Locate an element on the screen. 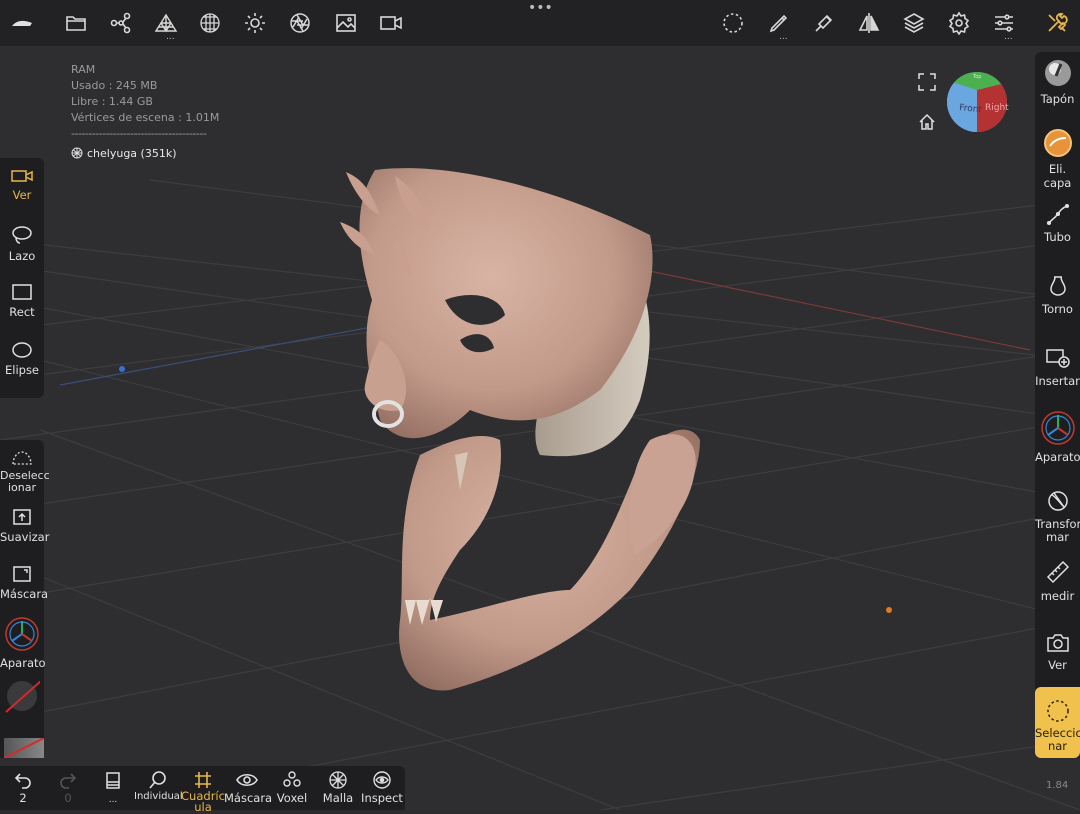 This screenshot has height=814, width=1080. layers-icon is located at coordinates (914, 23).